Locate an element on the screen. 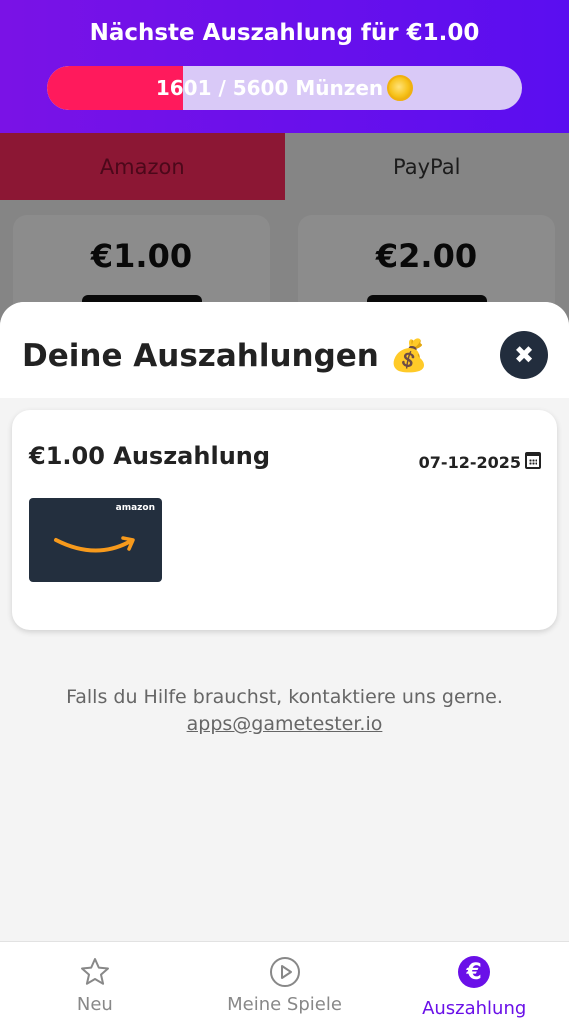 The height and width of the screenshot is (1024, 569). sheet-header: Deine Auszahlungen 💰 ✖ is located at coordinates (284, 350).